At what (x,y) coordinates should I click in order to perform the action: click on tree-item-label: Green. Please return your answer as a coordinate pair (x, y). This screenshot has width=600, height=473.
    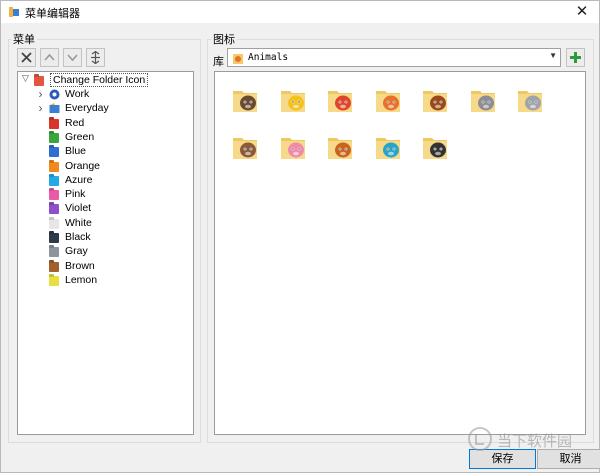
    Looking at the image, I should click on (80, 136).